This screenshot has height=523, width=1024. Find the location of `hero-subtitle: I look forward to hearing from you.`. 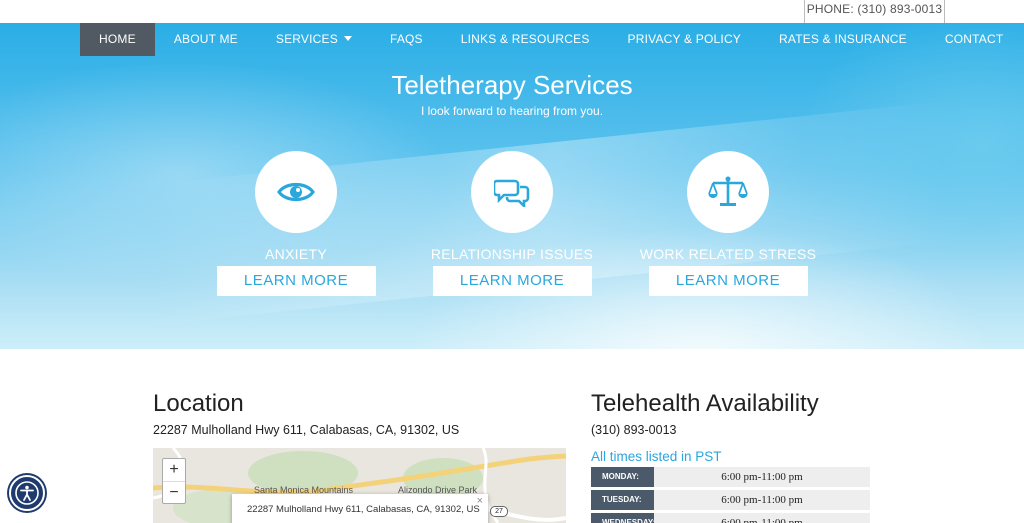

hero-subtitle: I look forward to hearing from you. is located at coordinates (512, 111).